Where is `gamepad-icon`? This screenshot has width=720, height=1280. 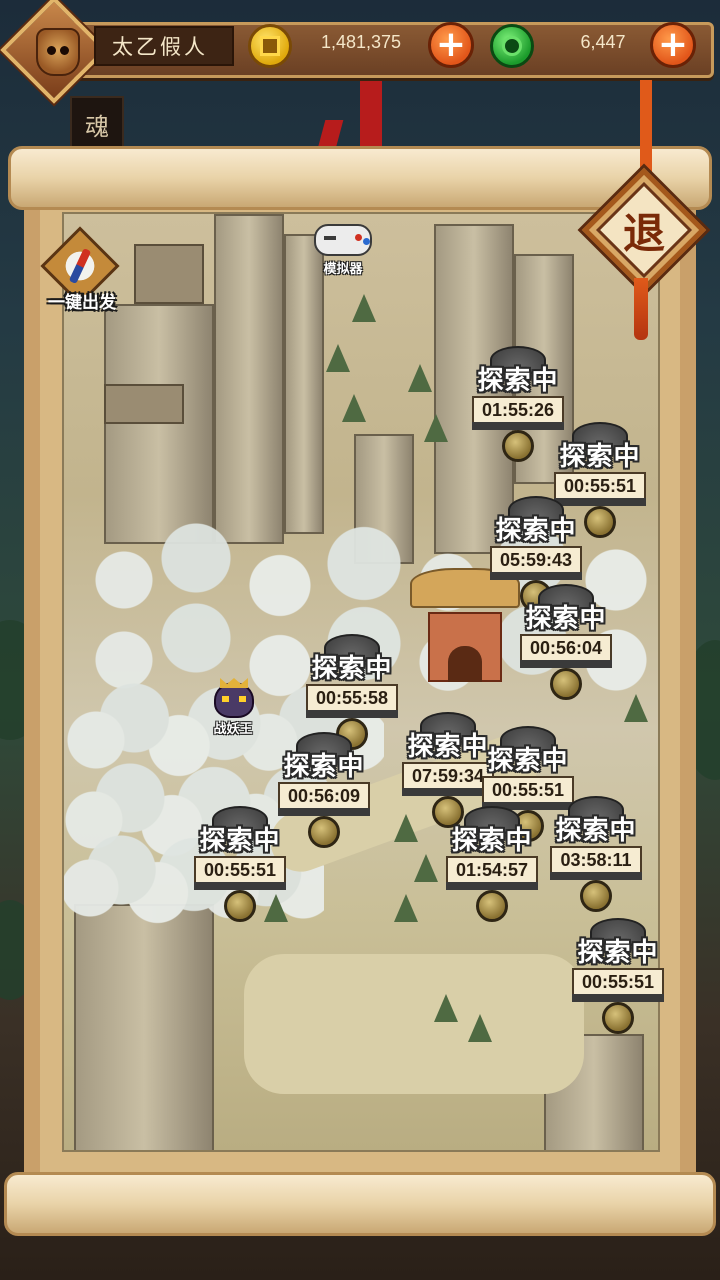 gamepad-icon is located at coordinates (343, 240).